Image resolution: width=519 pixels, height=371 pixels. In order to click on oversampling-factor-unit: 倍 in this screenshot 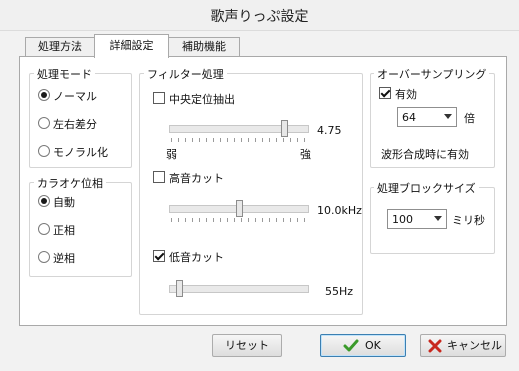, I will do `click(469, 118)`.